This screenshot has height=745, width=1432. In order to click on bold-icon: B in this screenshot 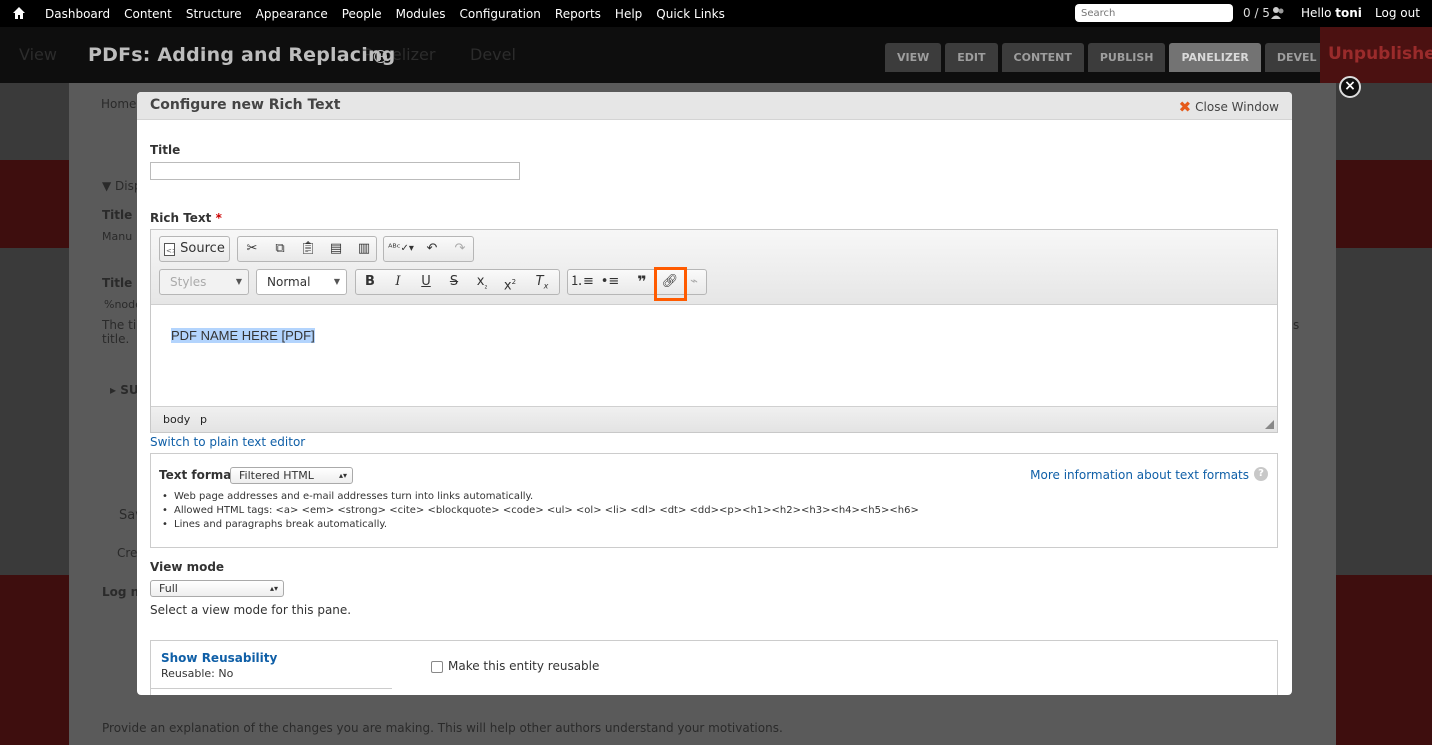, I will do `click(370, 282)`.